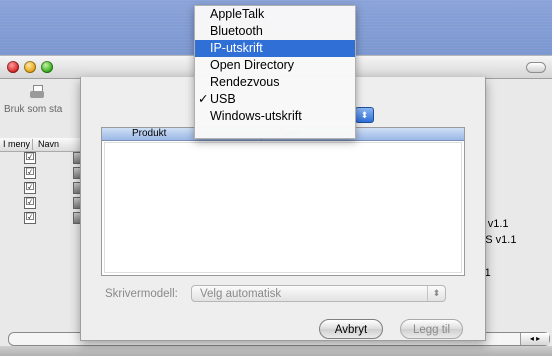 The height and width of the screenshot is (356, 552). Describe the element at coordinates (364, 115) in the screenshot. I see `protocol-popup-button: ⬍` at that location.